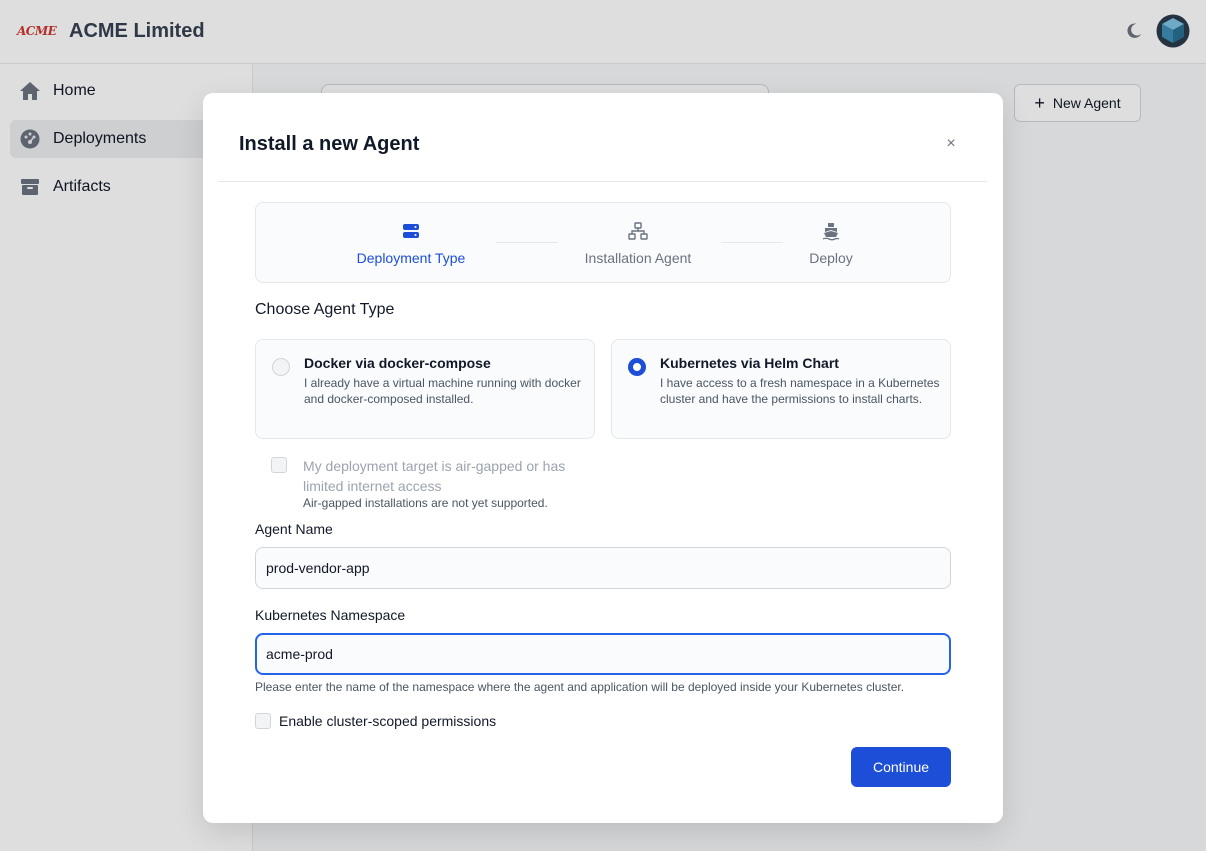 The width and height of the screenshot is (1206, 851). What do you see at coordinates (294, 529) in the screenshot?
I see `agent-name-label: Agent Name` at bounding box center [294, 529].